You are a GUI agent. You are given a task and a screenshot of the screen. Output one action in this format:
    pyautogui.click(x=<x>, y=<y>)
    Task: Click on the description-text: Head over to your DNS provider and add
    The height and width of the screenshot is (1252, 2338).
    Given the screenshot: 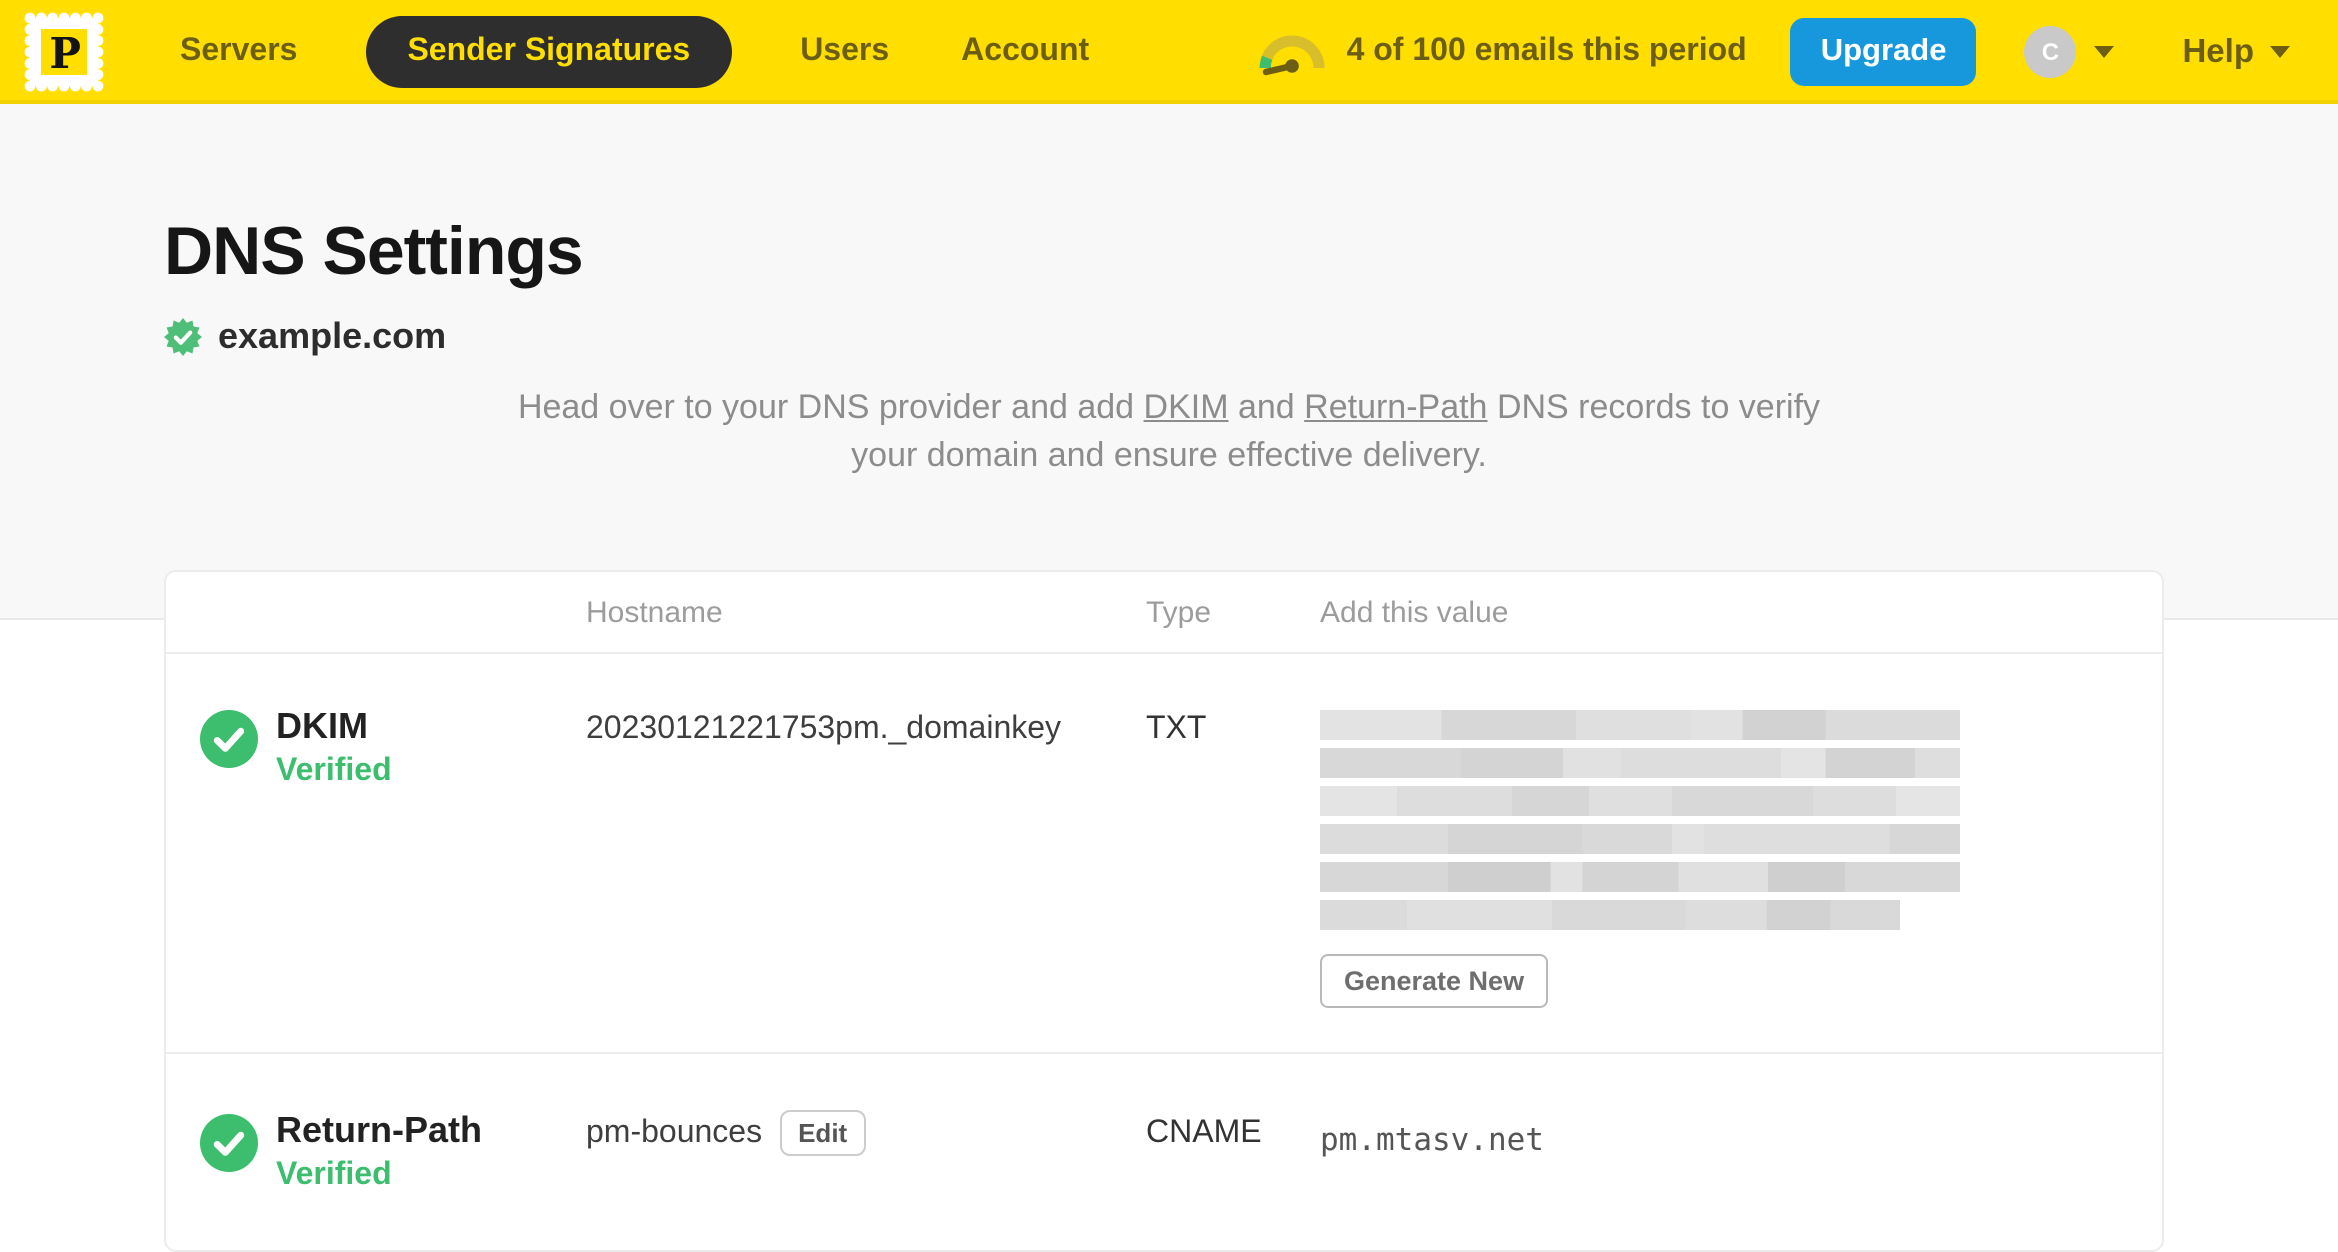 What is the action you would take?
    pyautogui.click(x=830, y=407)
    